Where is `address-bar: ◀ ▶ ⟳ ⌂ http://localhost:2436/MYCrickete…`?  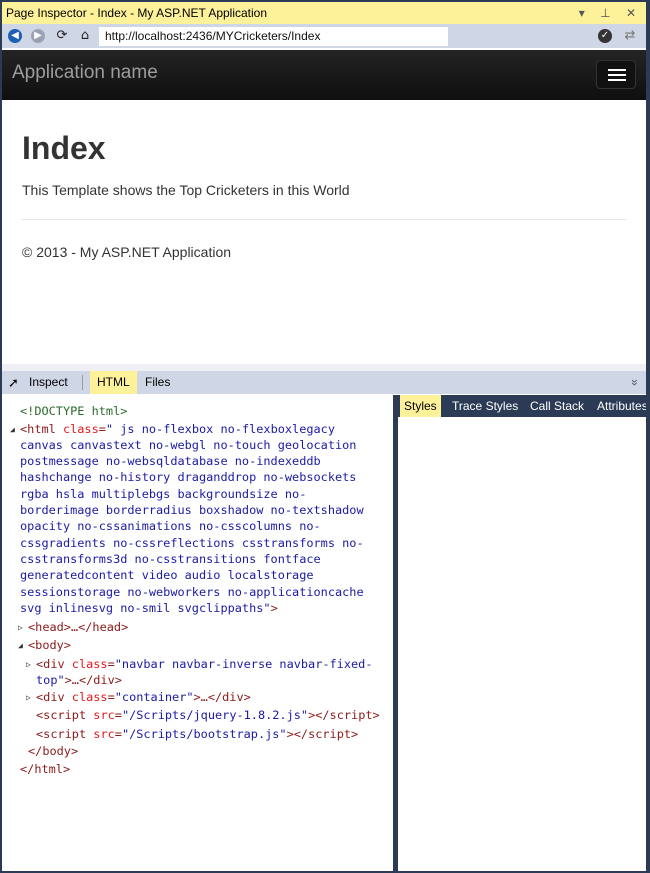
address-bar: ◀ ▶ ⟳ ⌂ http://localhost:2436/MYCrickete… is located at coordinates (324, 36).